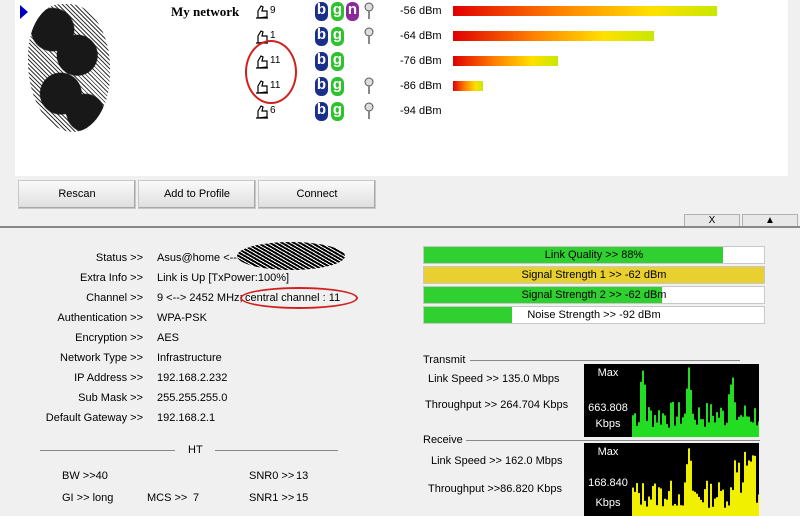 The height and width of the screenshot is (516, 800). Describe the element at coordinates (337, 111) in the screenshot. I see `mode-g-icon: g` at that location.